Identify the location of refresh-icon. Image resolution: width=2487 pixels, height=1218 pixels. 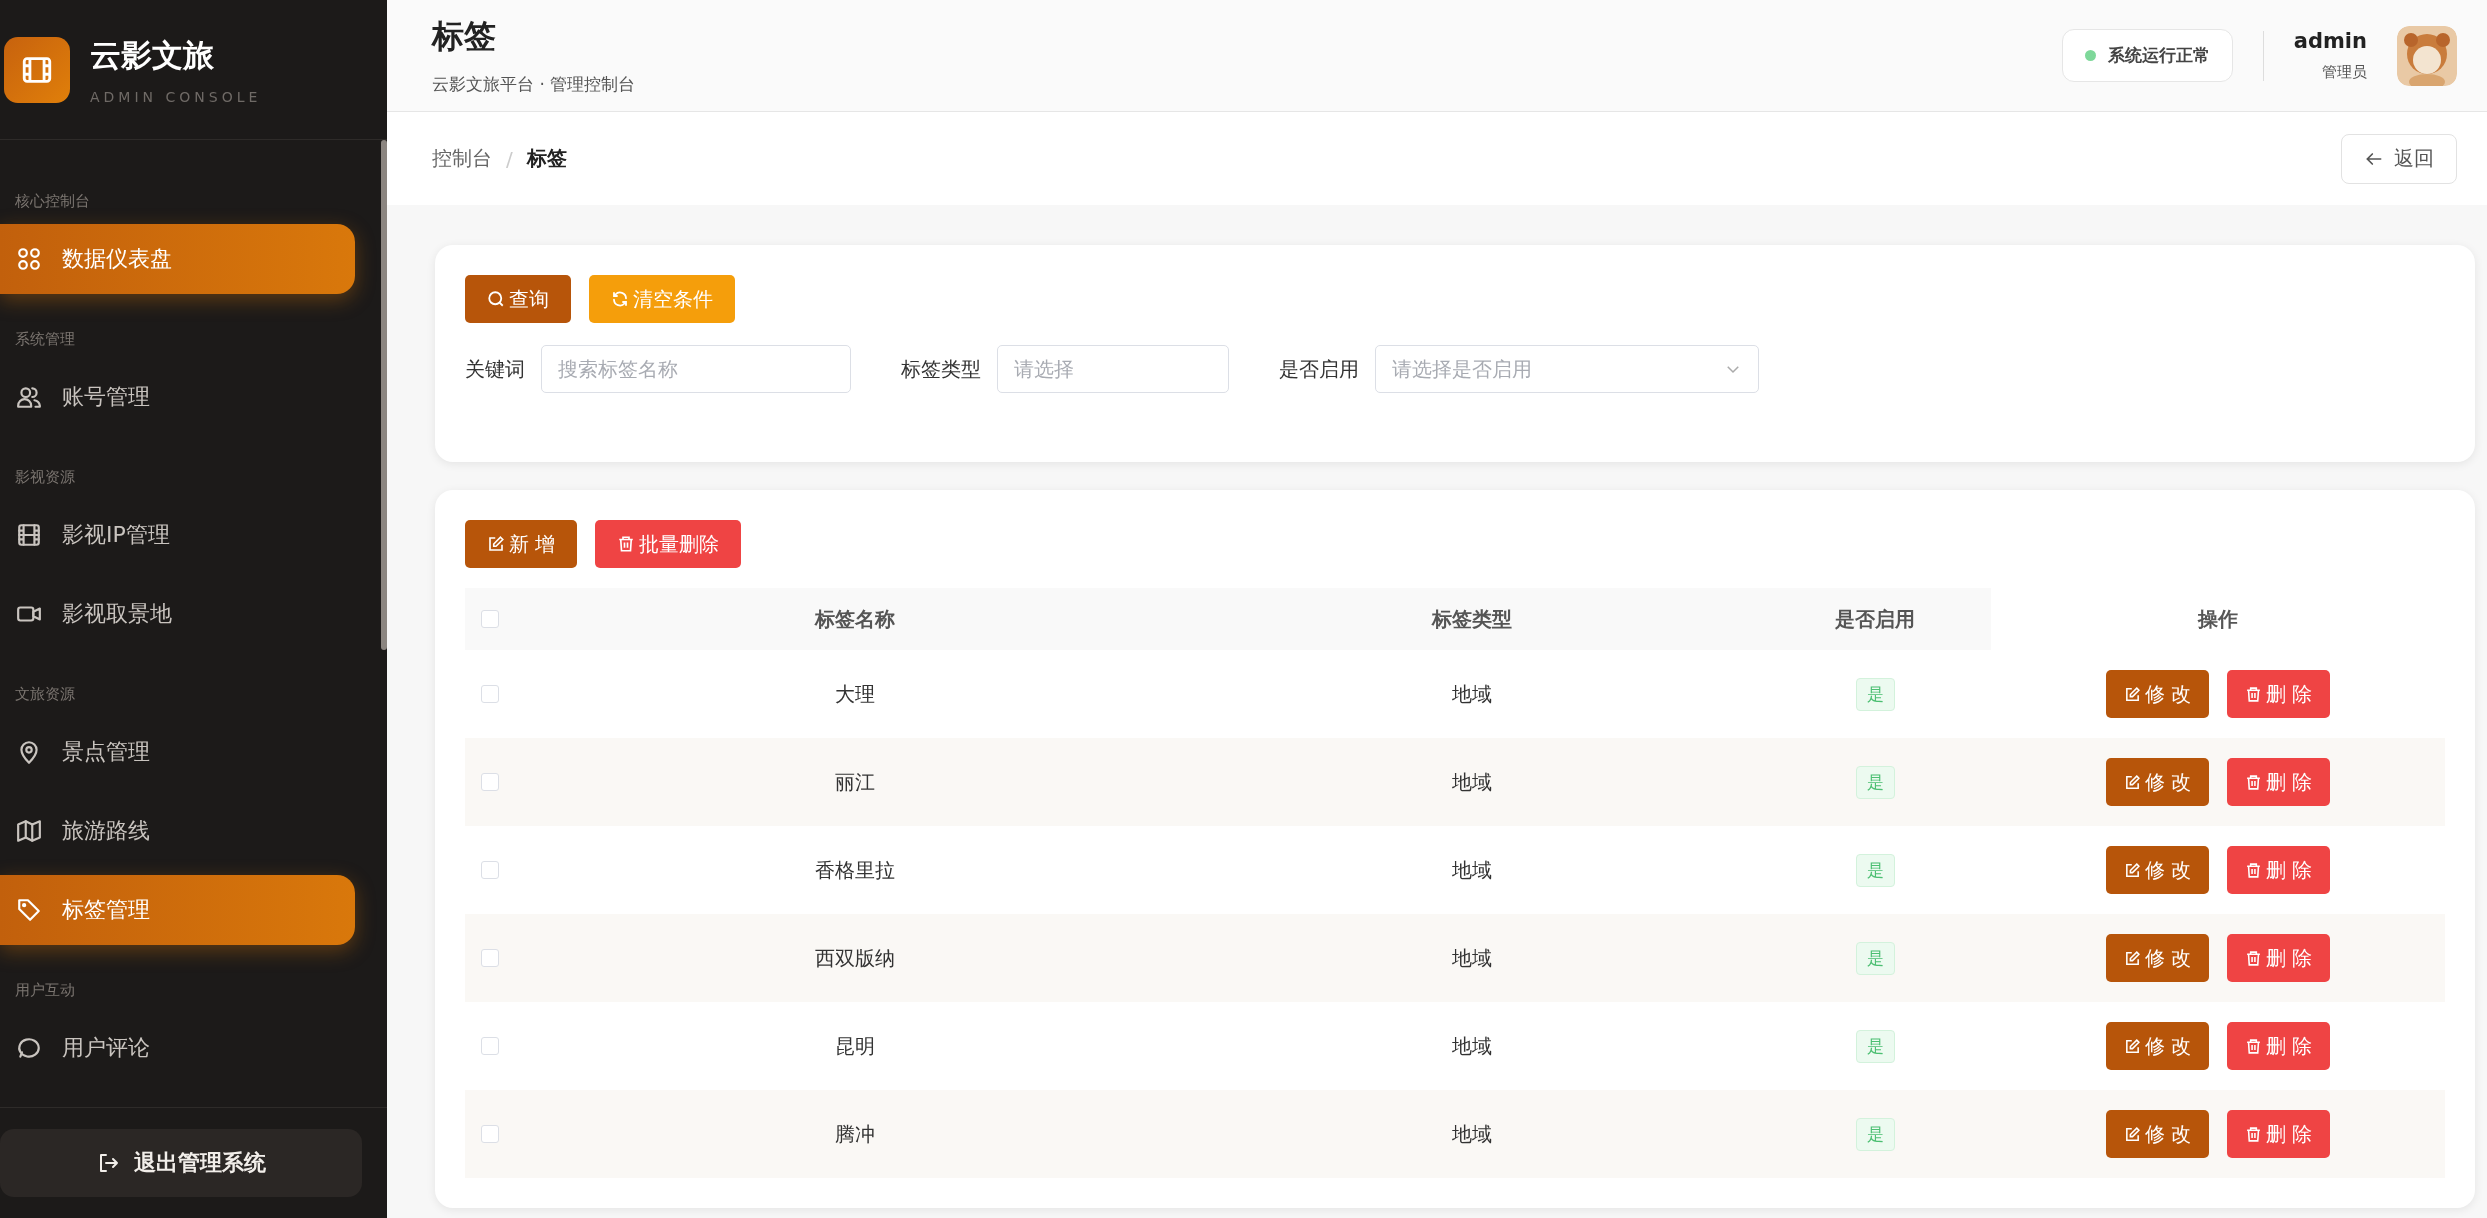
(620, 299).